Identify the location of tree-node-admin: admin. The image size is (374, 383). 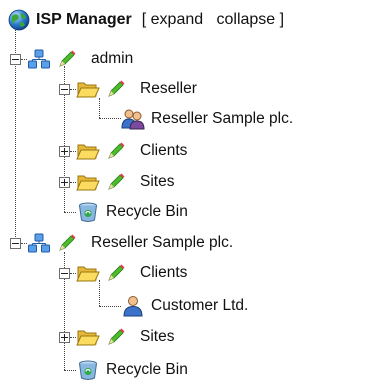
(71, 59).